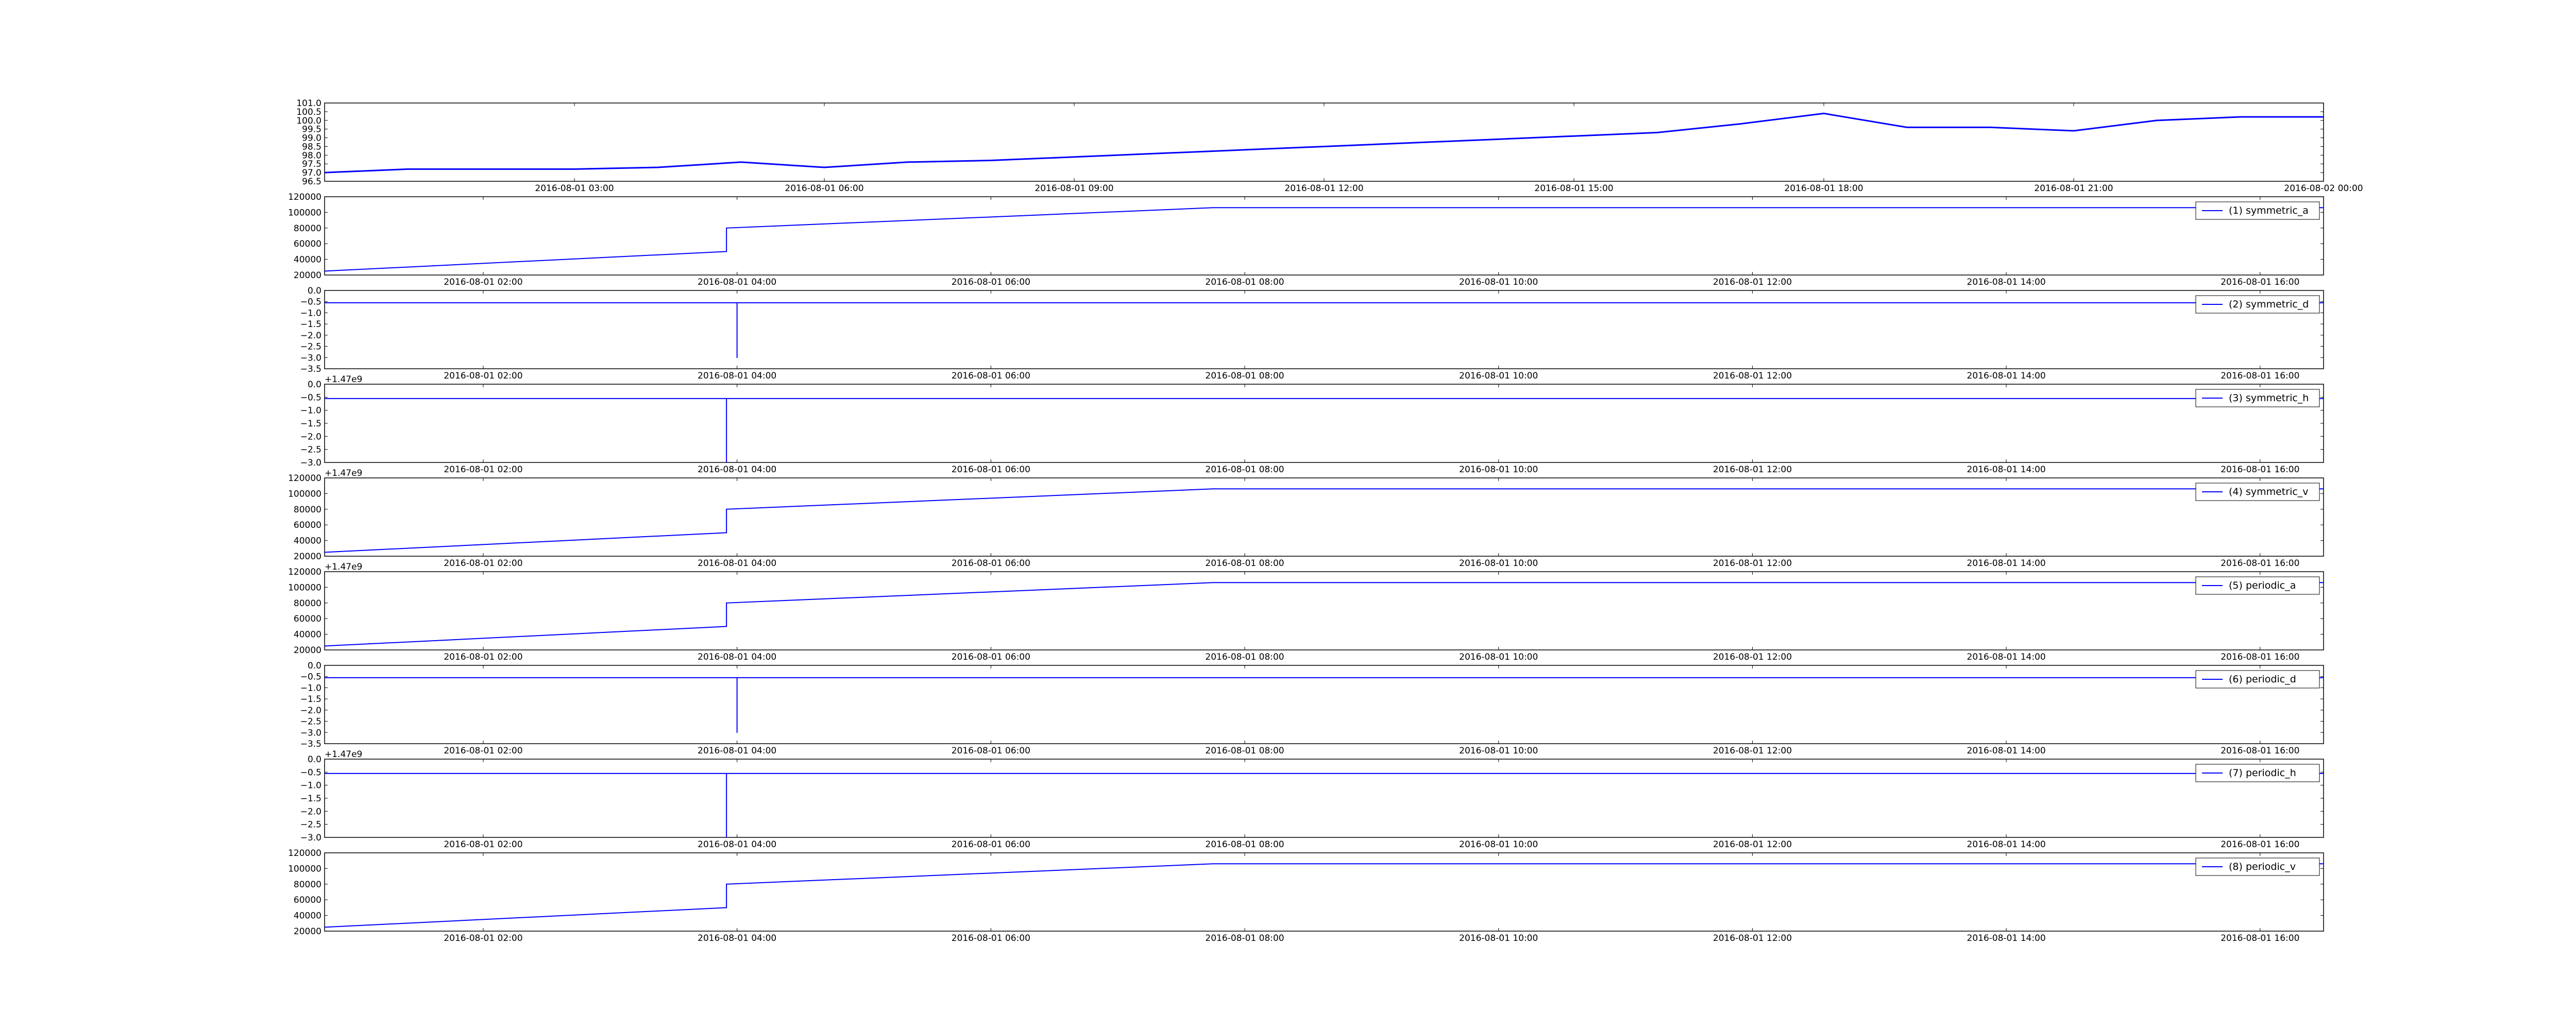 The width and height of the screenshot is (2576, 1030). I want to click on legend-label: (1) symmetric_a, so click(2269, 210).